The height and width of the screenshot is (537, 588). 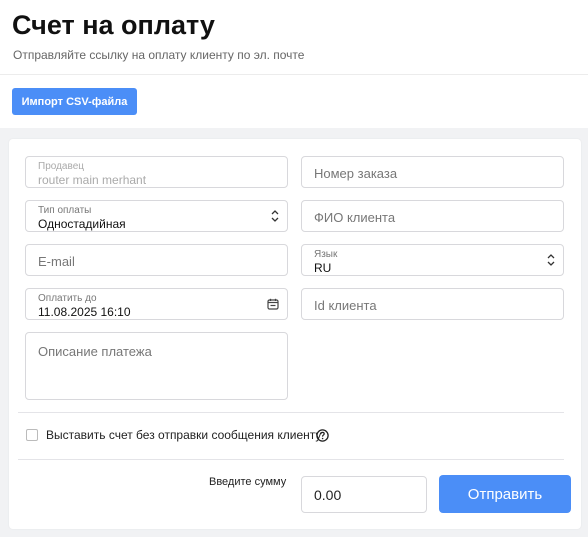 What do you see at coordinates (364, 494) in the screenshot?
I see `amount-input: 0.00` at bounding box center [364, 494].